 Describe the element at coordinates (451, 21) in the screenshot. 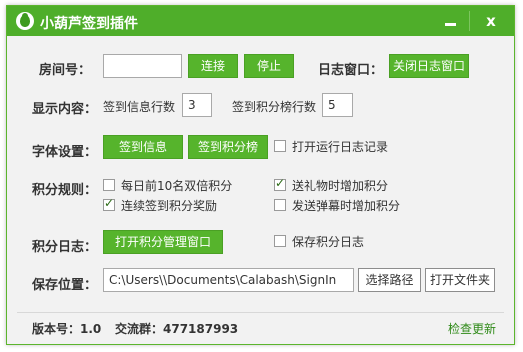

I see `minimize-button` at that location.